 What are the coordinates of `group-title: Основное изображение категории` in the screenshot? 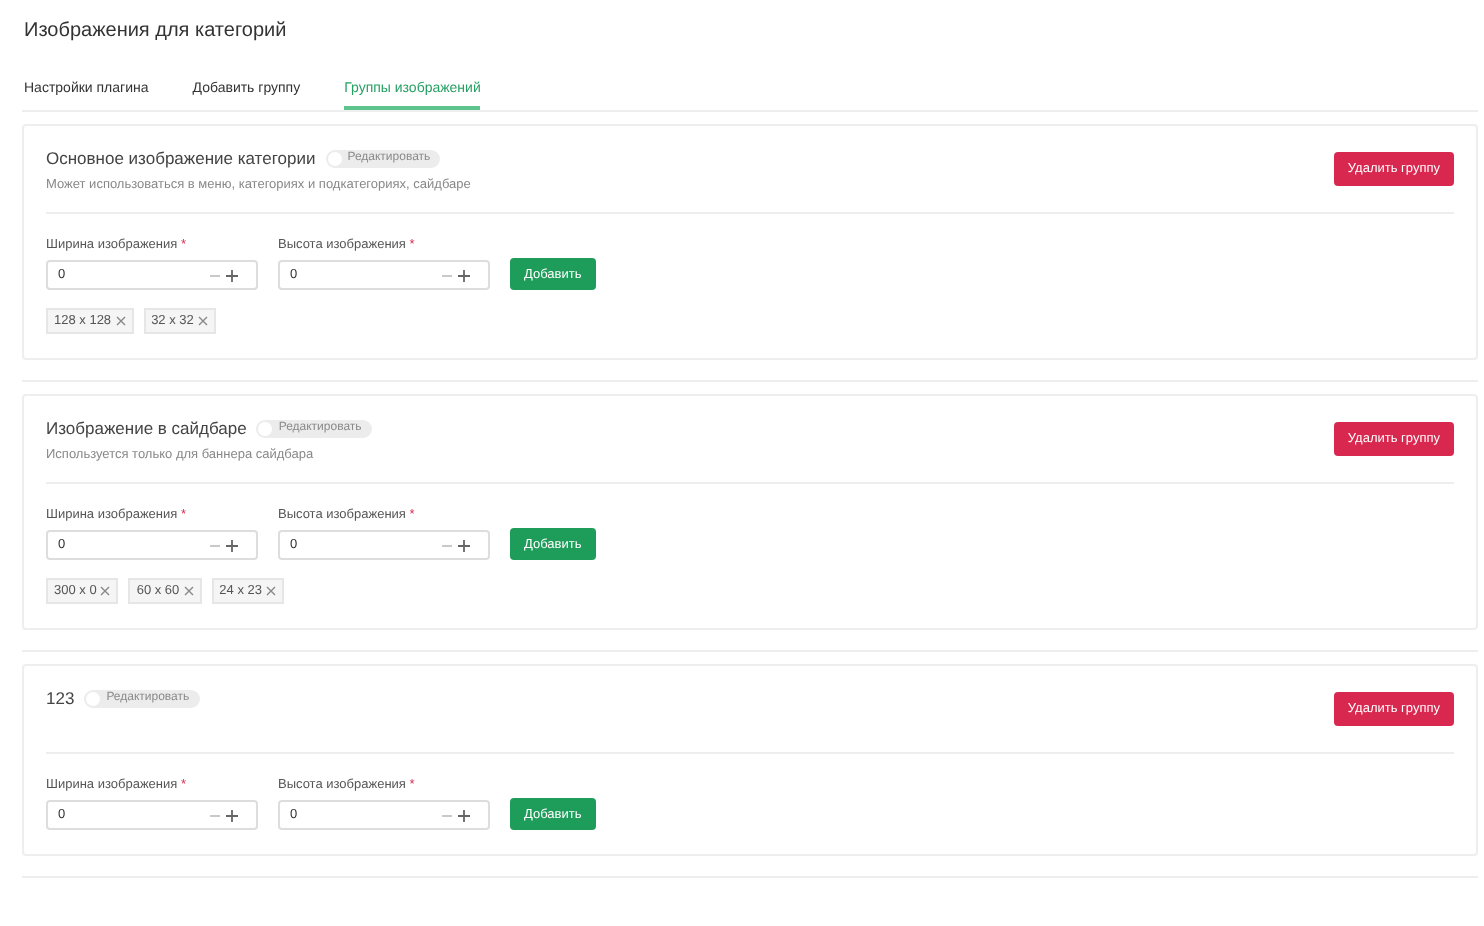 It's located at (181, 158).